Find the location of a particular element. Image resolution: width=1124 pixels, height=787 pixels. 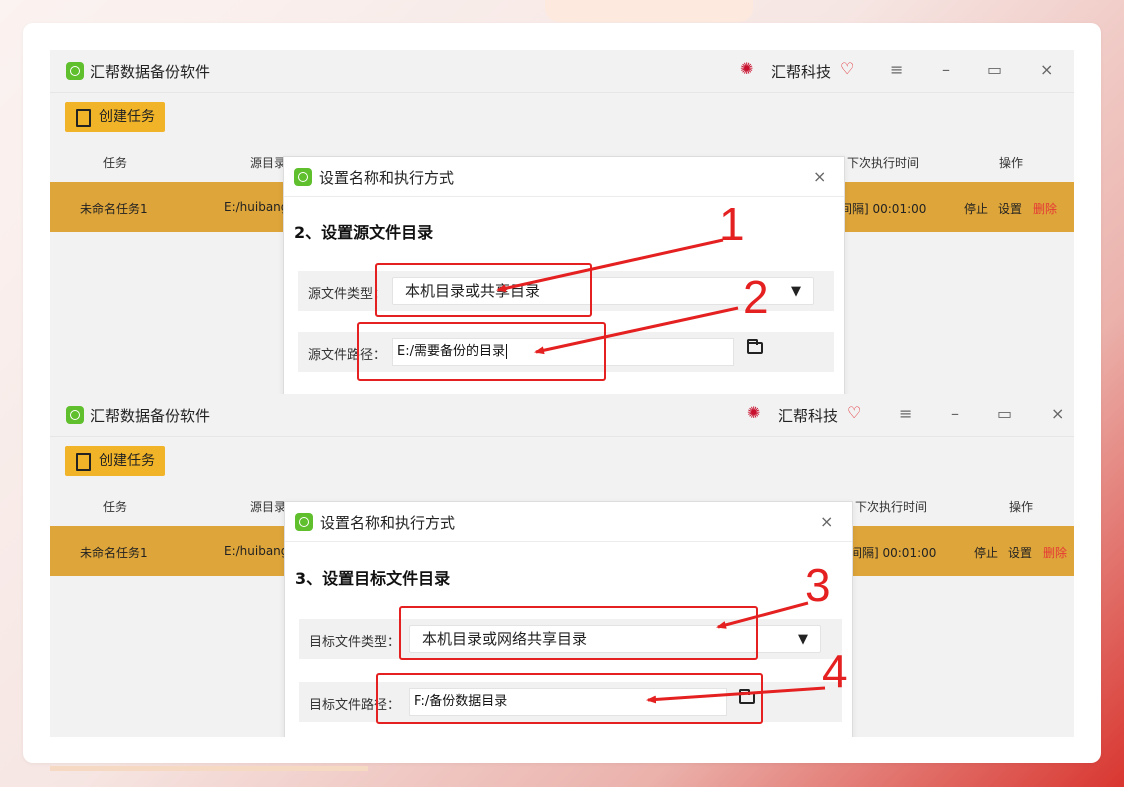

source-path-label: 源文件路径： is located at coordinates (347, 355).